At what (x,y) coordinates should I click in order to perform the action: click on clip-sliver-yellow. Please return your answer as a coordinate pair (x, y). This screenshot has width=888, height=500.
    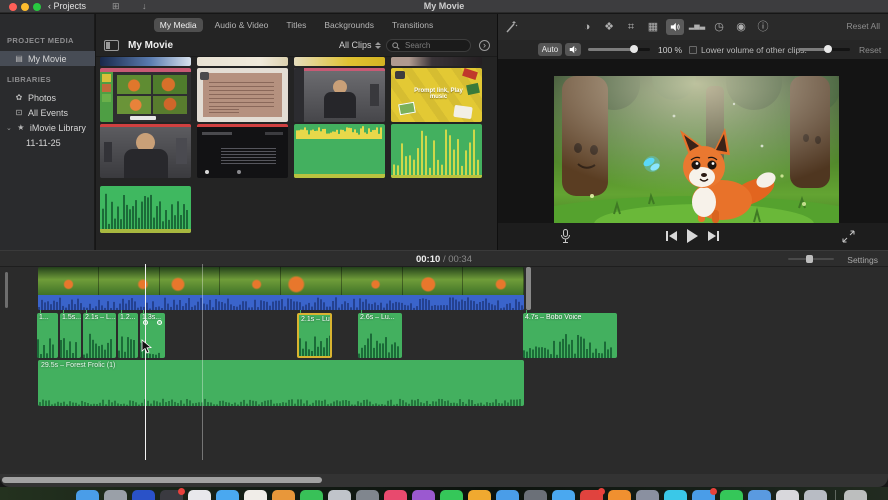
    Looking at the image, I should click on (339, 61).